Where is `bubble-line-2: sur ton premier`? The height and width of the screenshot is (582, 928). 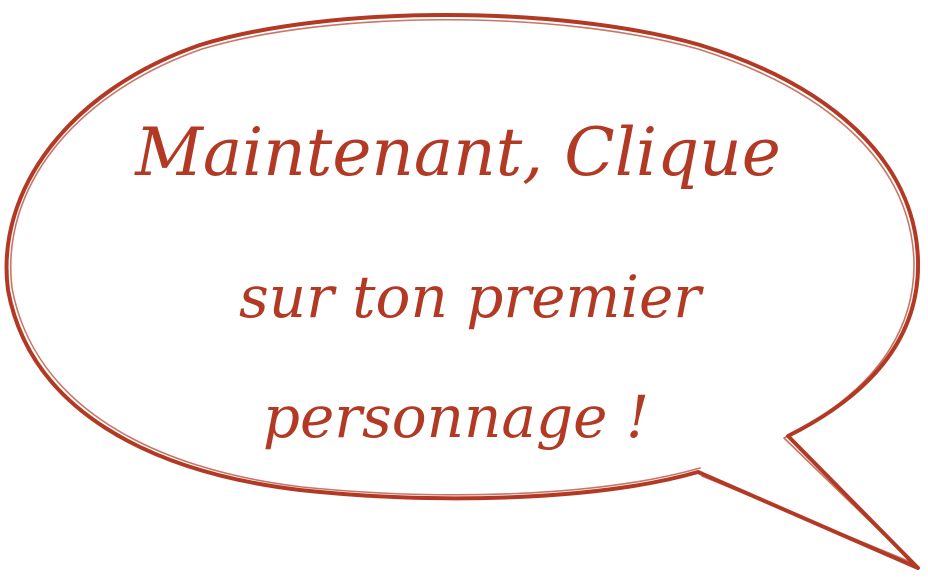 bubble-line-2: sur ton premier is located at coordinates (470, 297).